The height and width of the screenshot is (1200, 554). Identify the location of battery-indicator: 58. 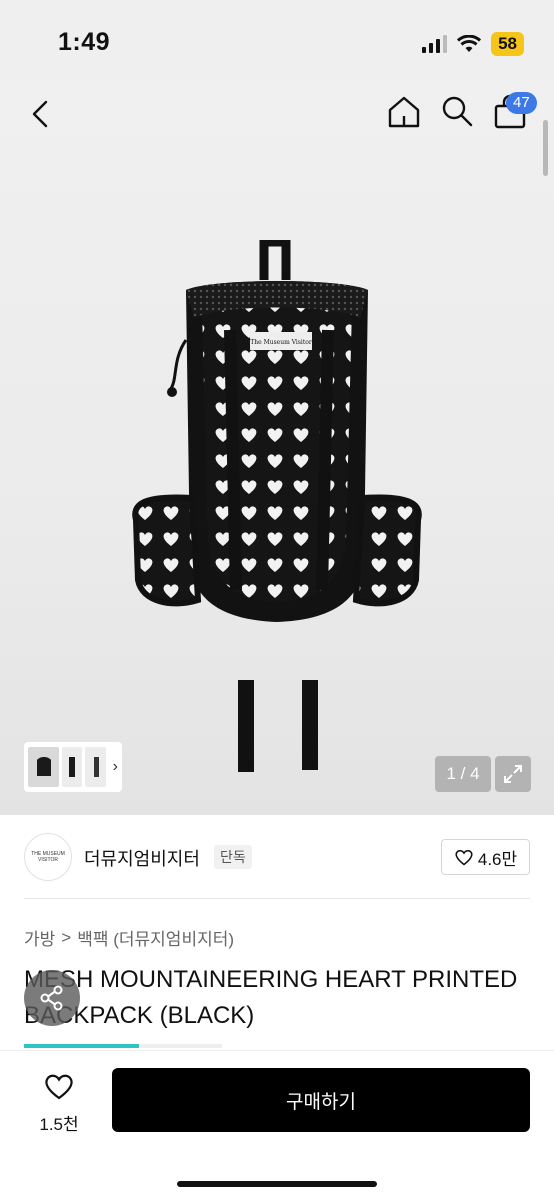
(507, 44).